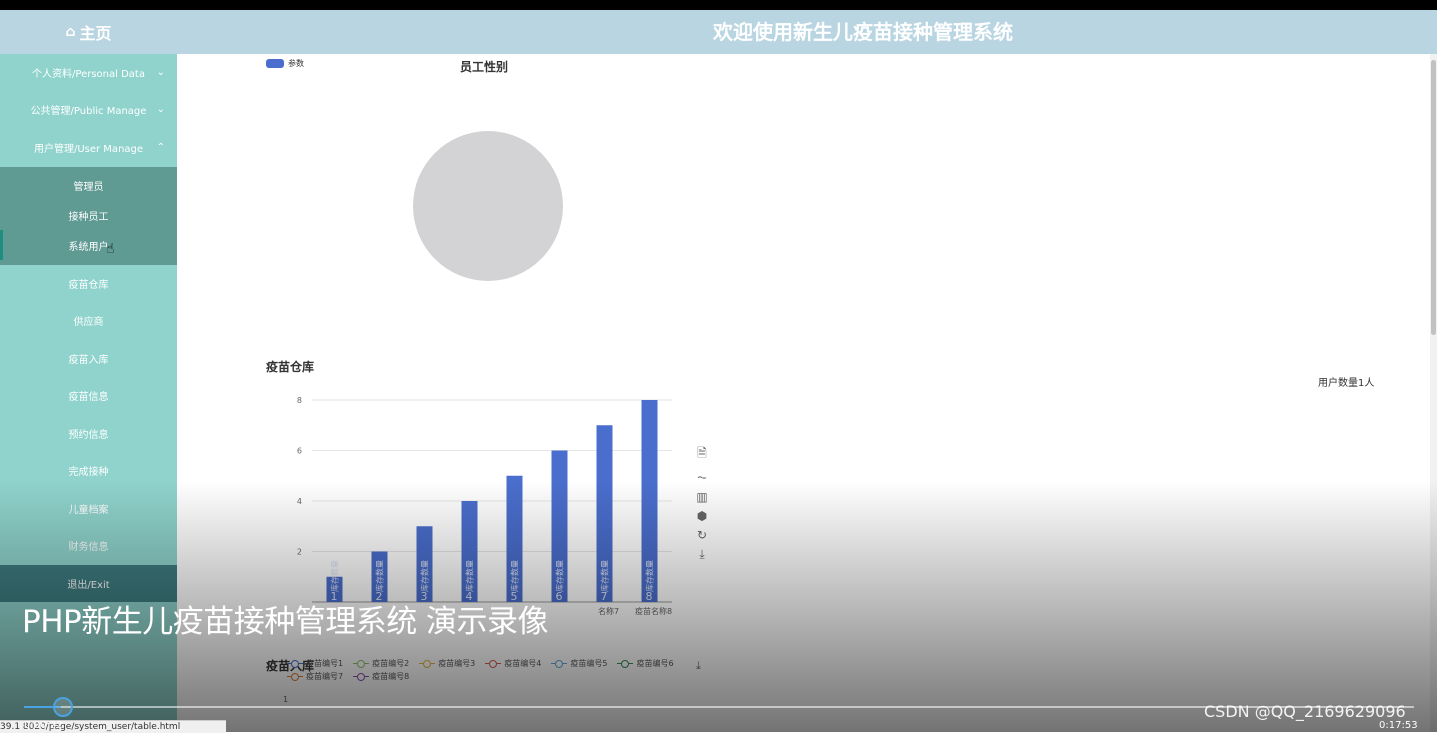 The image size is (1437, 733). What do you see at coordinates (718, 5) in the screenshot?
I see `video-top-bar` at bounding box center [718, 5].